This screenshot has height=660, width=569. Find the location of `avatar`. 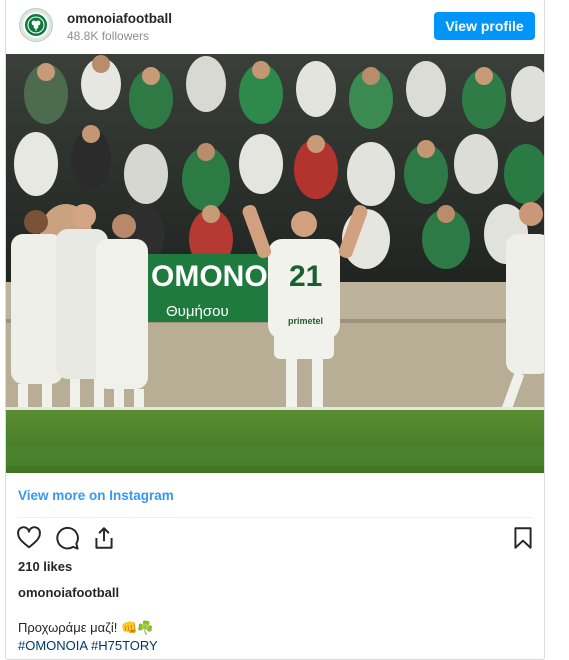

avatar is located at coordinates (36, 25).